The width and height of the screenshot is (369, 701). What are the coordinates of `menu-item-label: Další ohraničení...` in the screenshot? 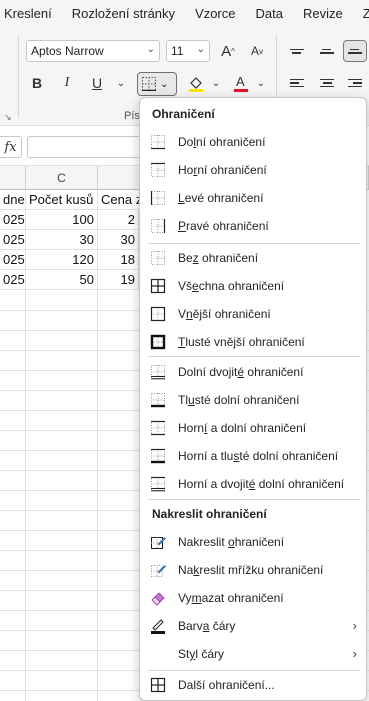 It's located at (226, 685).